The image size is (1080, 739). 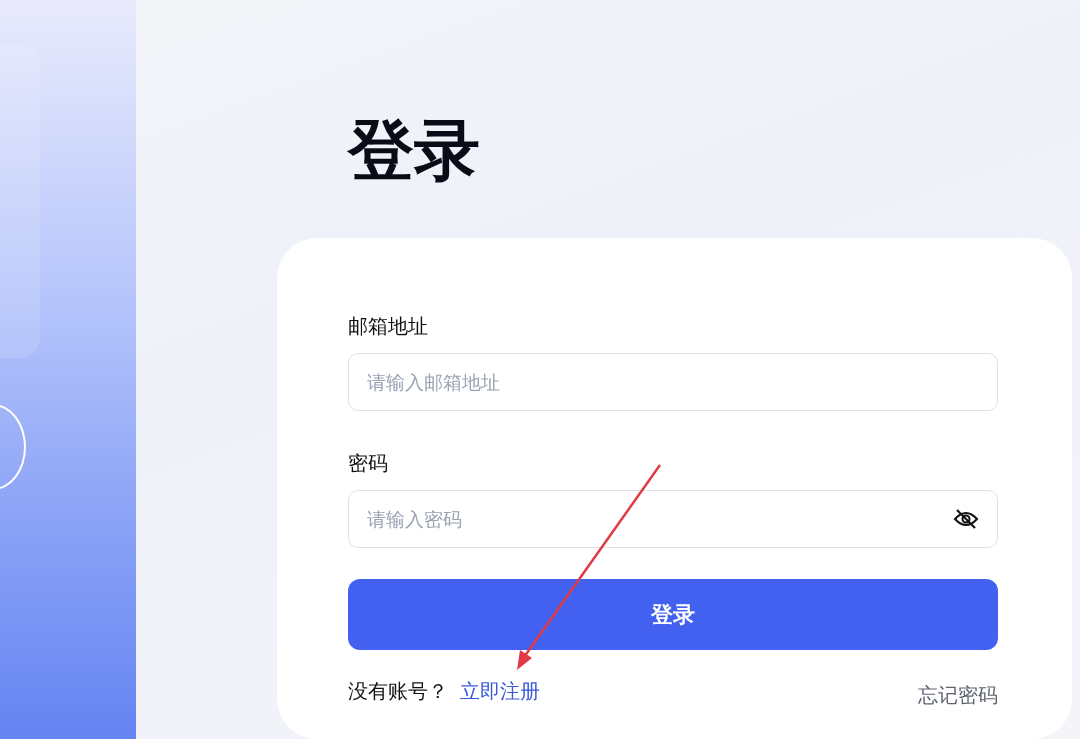 What do you see at coordinates (414, 151) in the screenshot?
I see `page-title: 登录` at bounding box center [414, 151].